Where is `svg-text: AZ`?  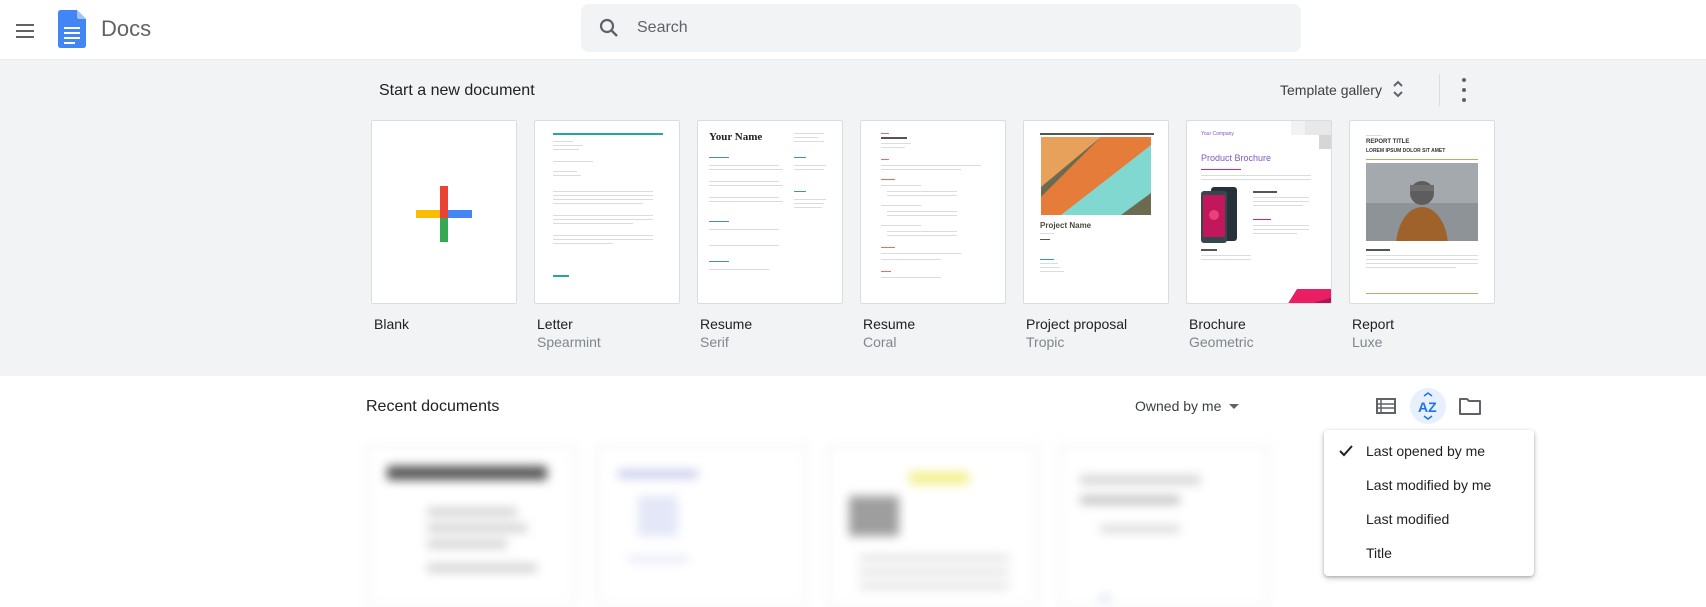 svg-text: AZ is located at coordinates (1427, 407).